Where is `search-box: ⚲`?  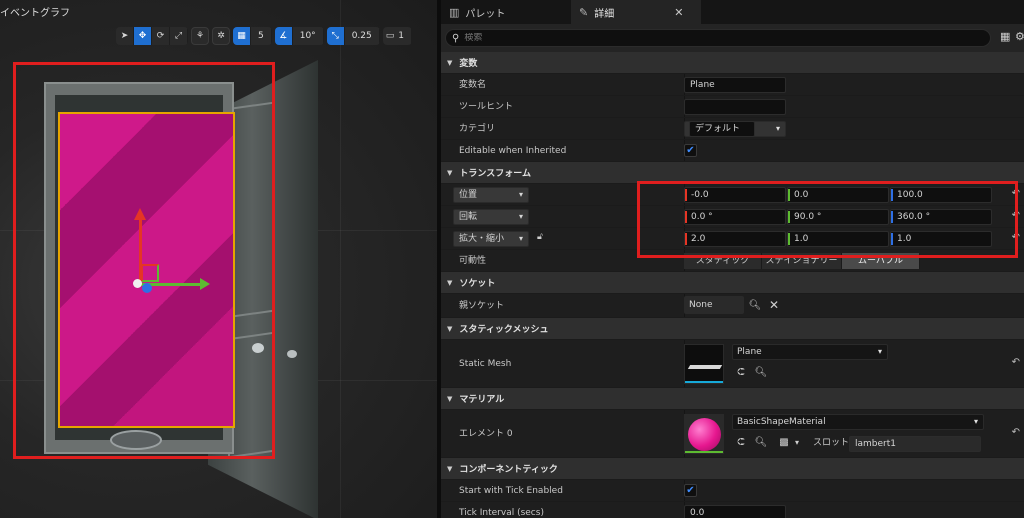
search-box: ⚲ is located at coordinates (718, 38).